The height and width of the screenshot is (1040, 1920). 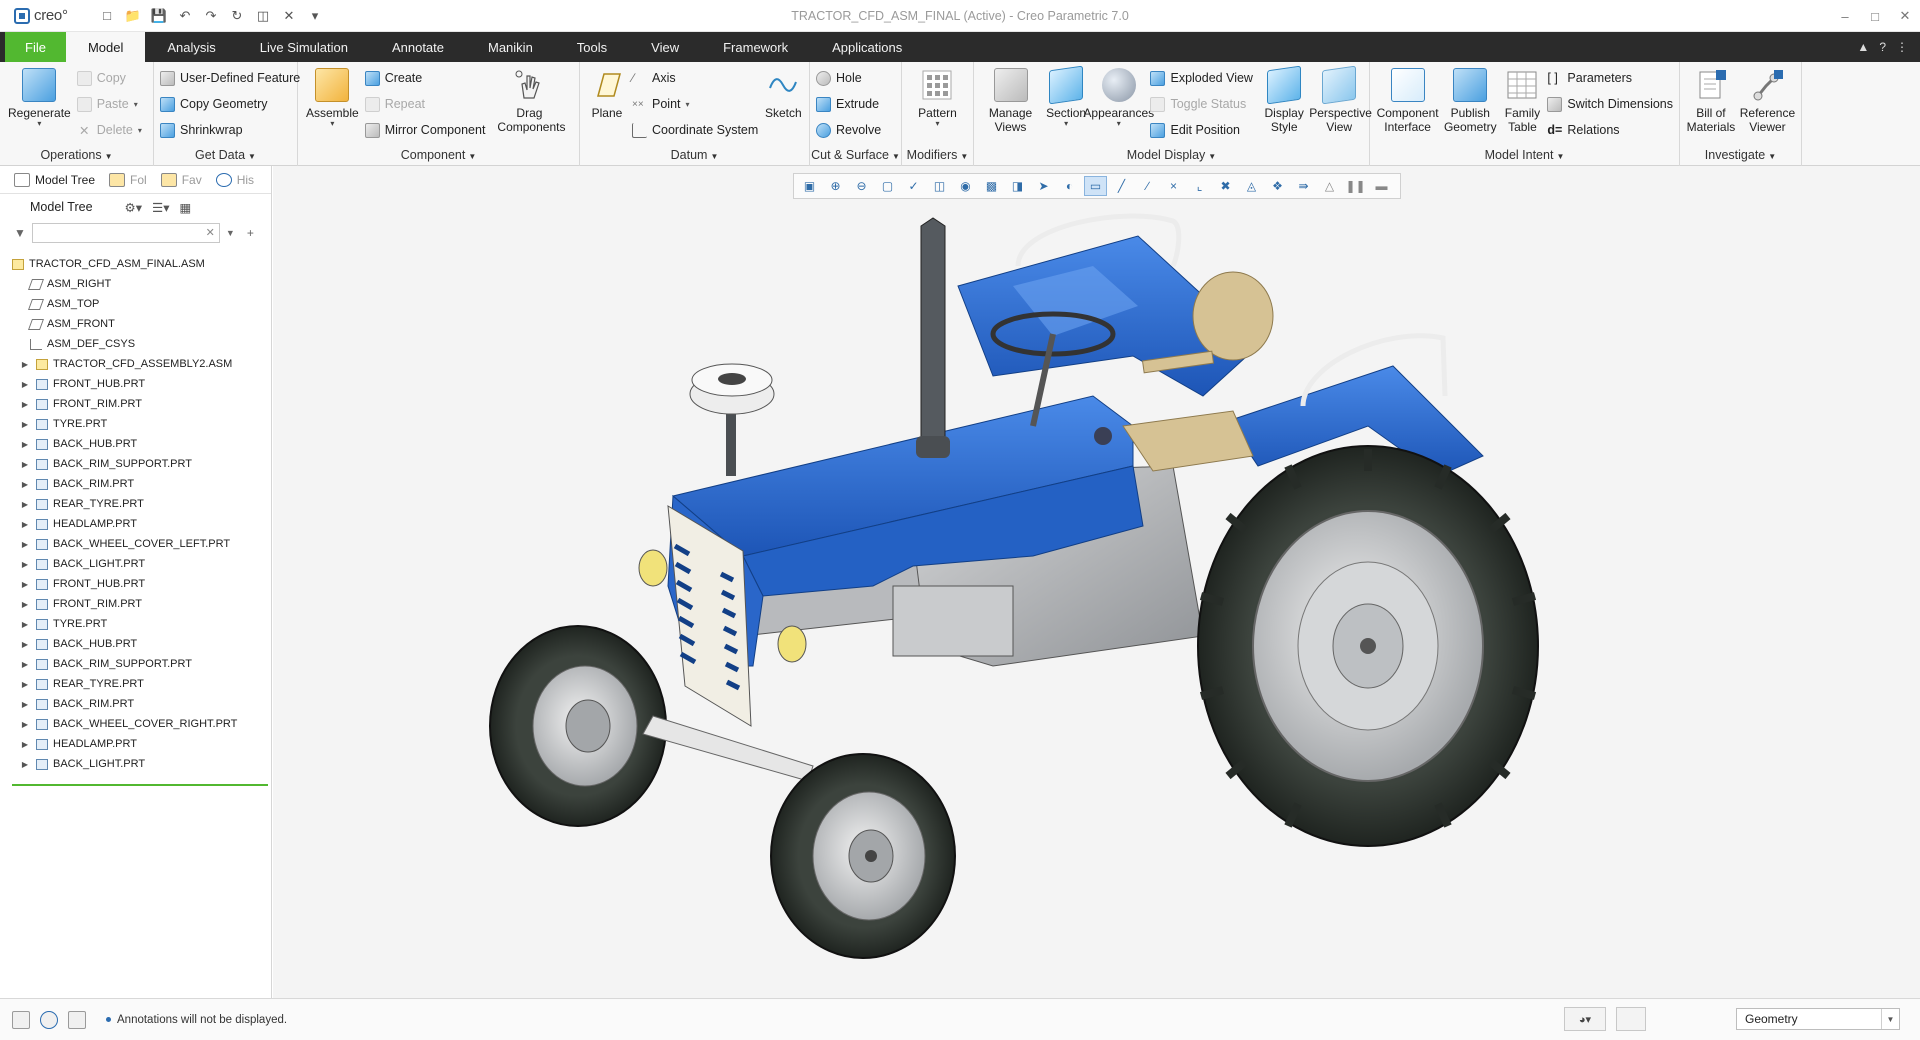 I want to click on add-column-icon: +, so click(x=250, y=233).